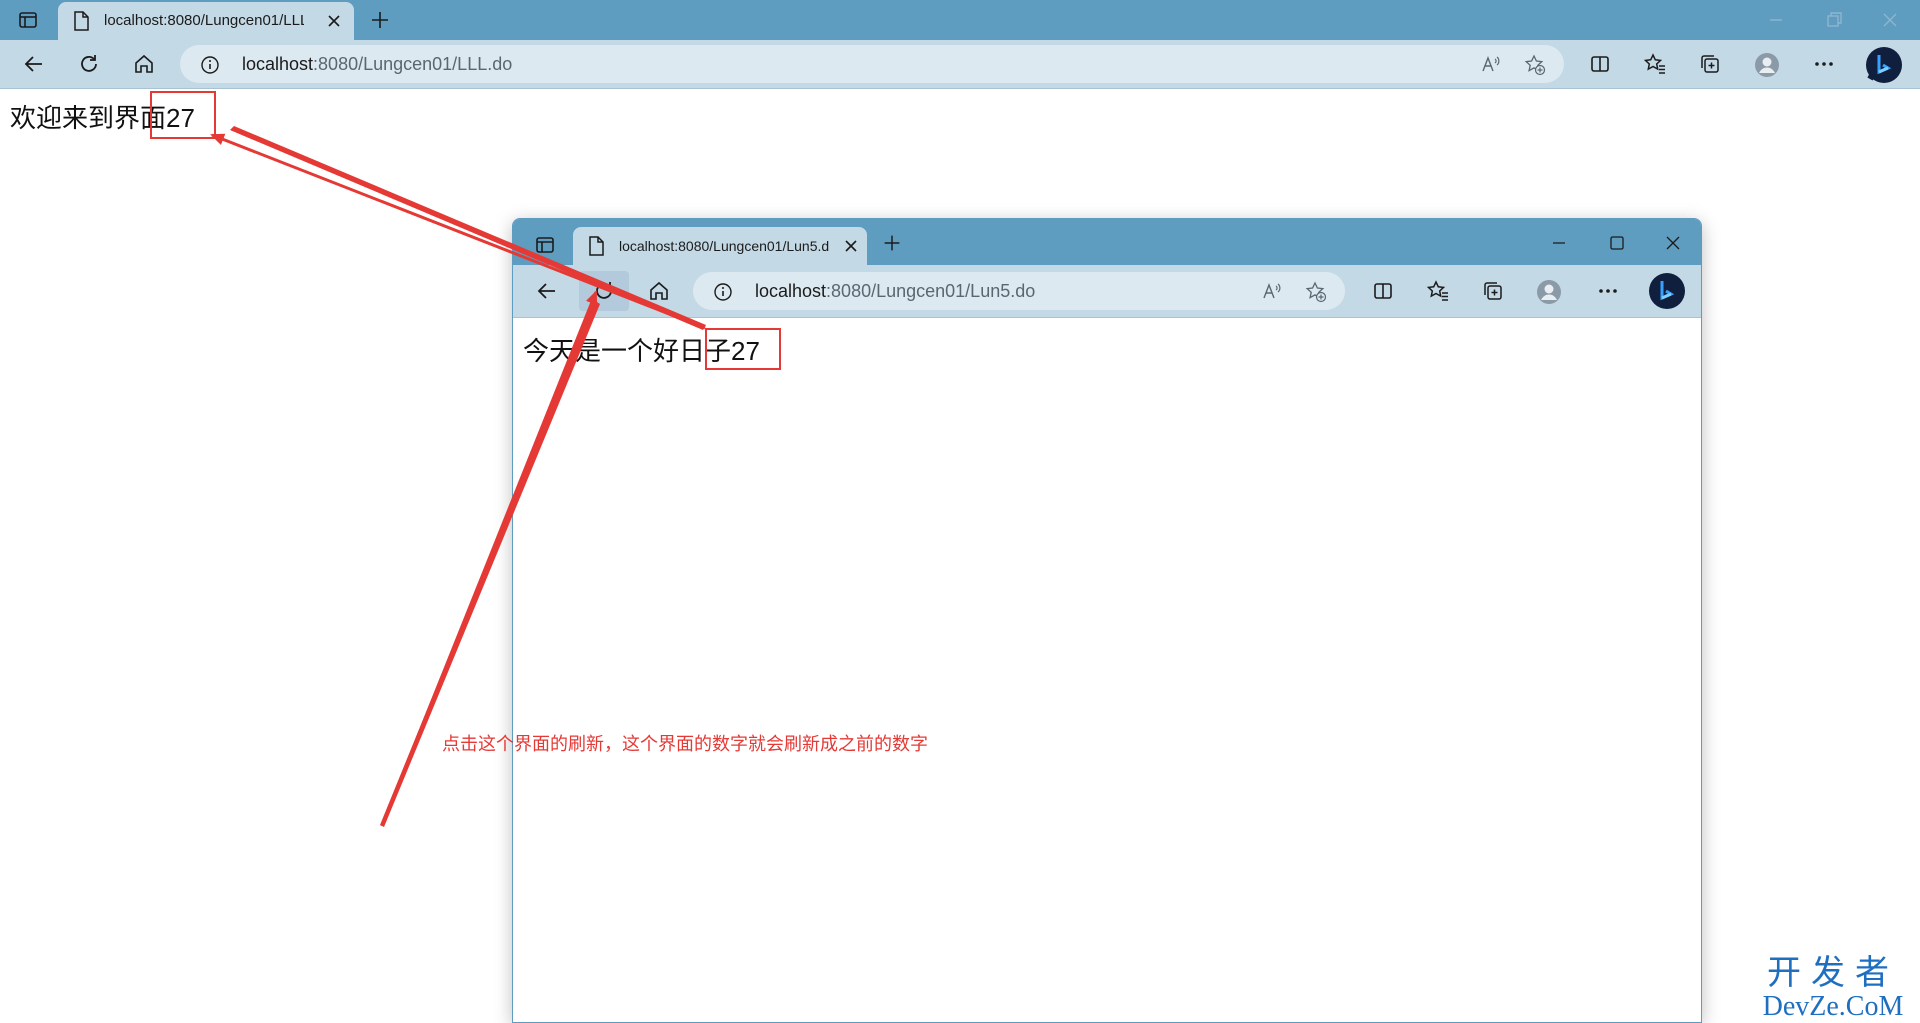 Image resolution: width=1920 pixels, height=1023 pixels. What do you see at coordinates (872, 64) in the screenshot?
I see `address-bar: localhost:8080/Lungcen01/LLL.do` at bounding box center [872, 64].